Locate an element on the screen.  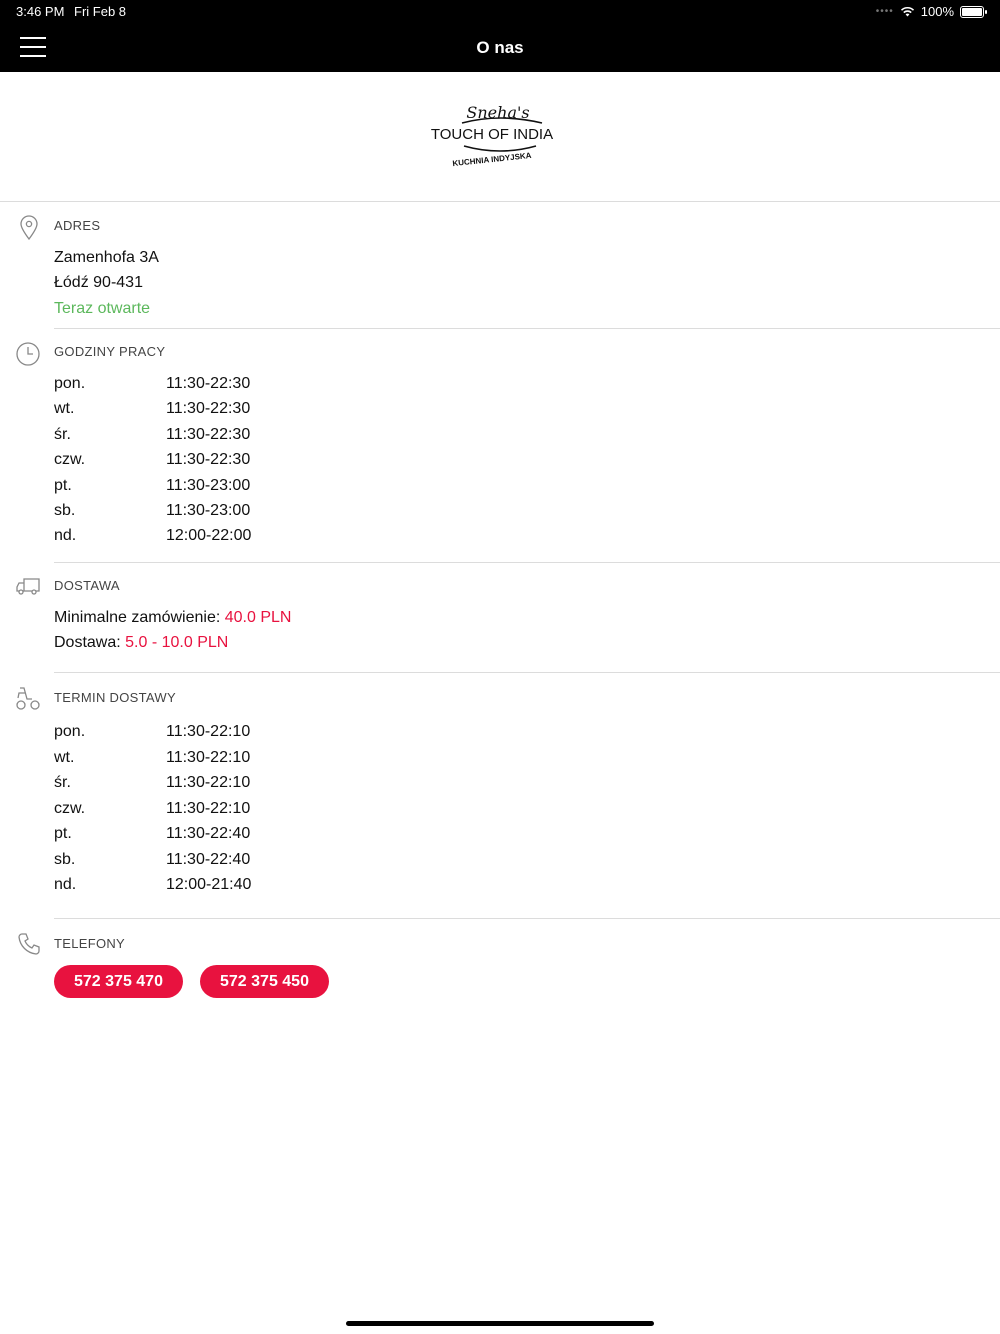
restaurant-logo: Sneha's TOUCH OF INDIA KUCHNIA INDYJSKA is located at coordinates (492, 135).